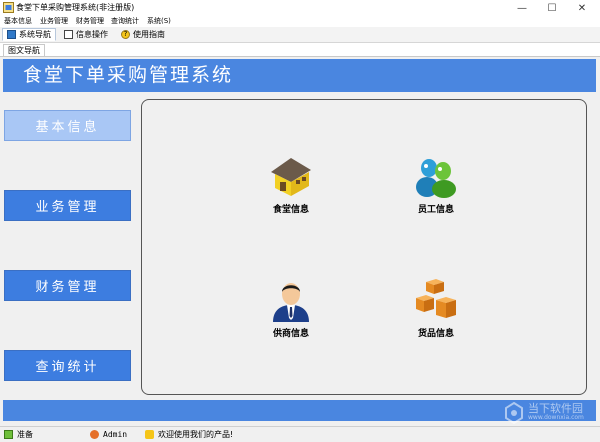 The height and width of the screenshot is (442, 600). I want to click on ready-icon, so click(8, 434).